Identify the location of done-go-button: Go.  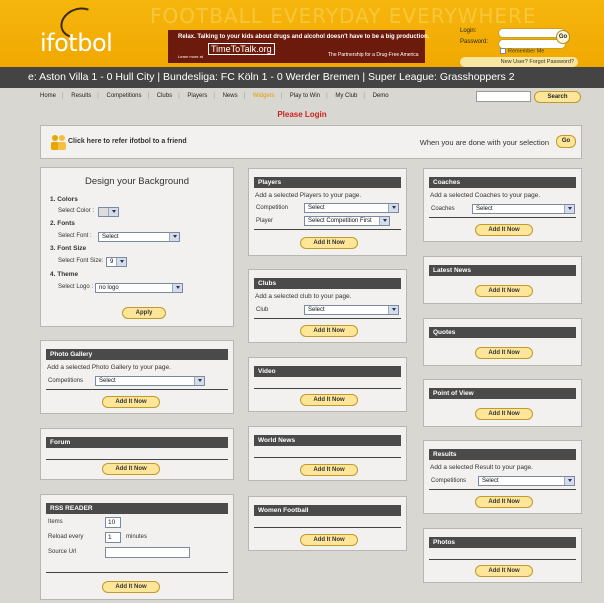
(566, 141).